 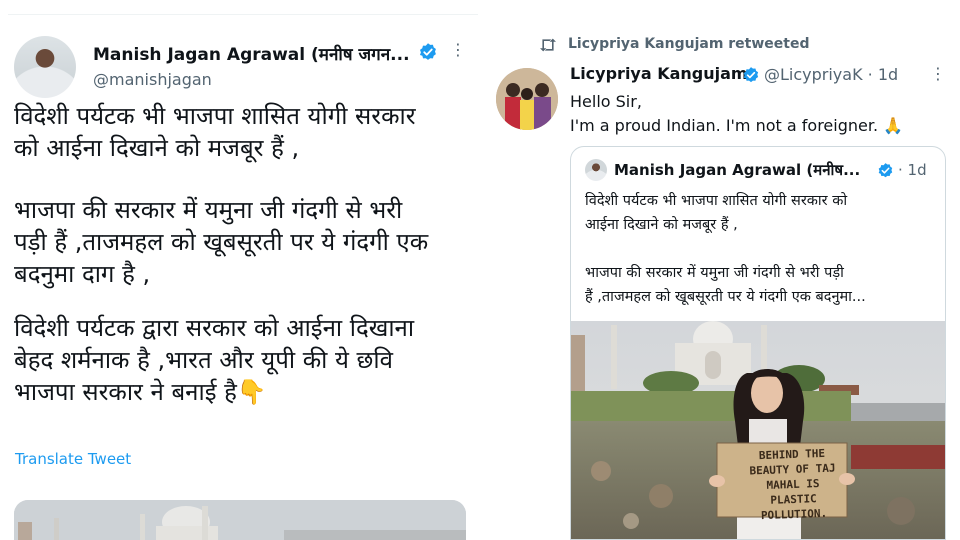 What do you see at coordinates (912, 170) in the screenshot?
I see `quoted-time: · 1d` at bounding box center [912, 170].